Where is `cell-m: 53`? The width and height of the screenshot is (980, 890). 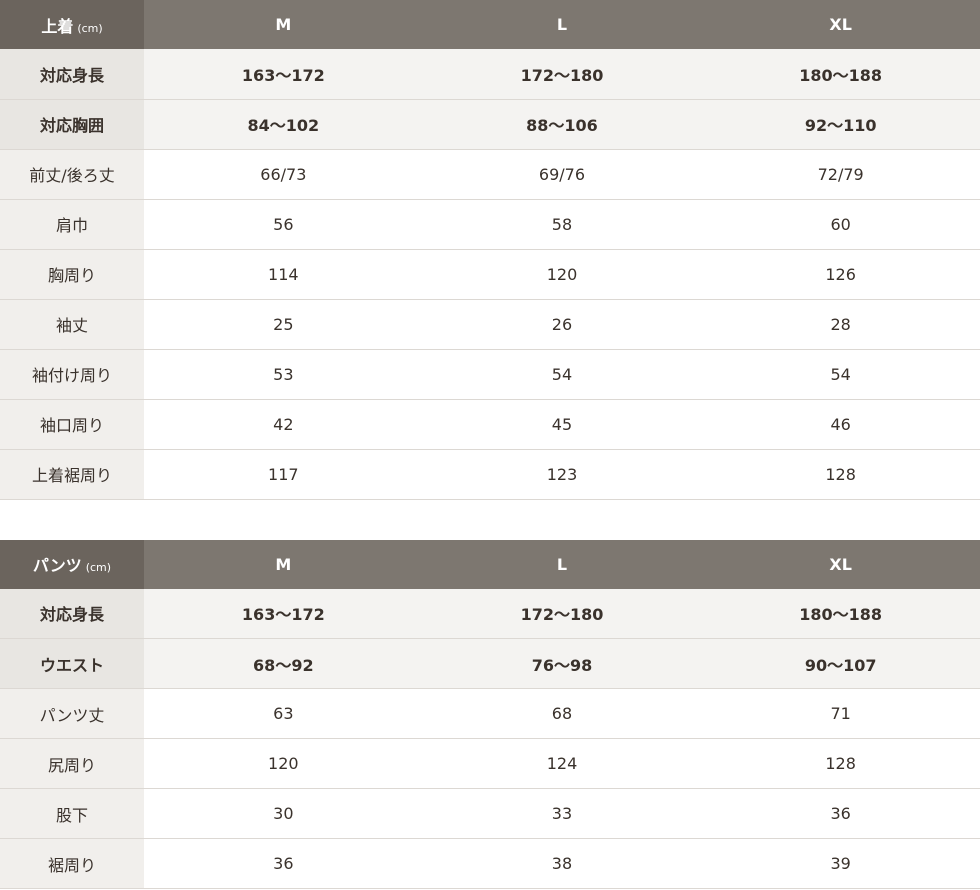
cell-m: 53 is located at coordinates (283, 374).